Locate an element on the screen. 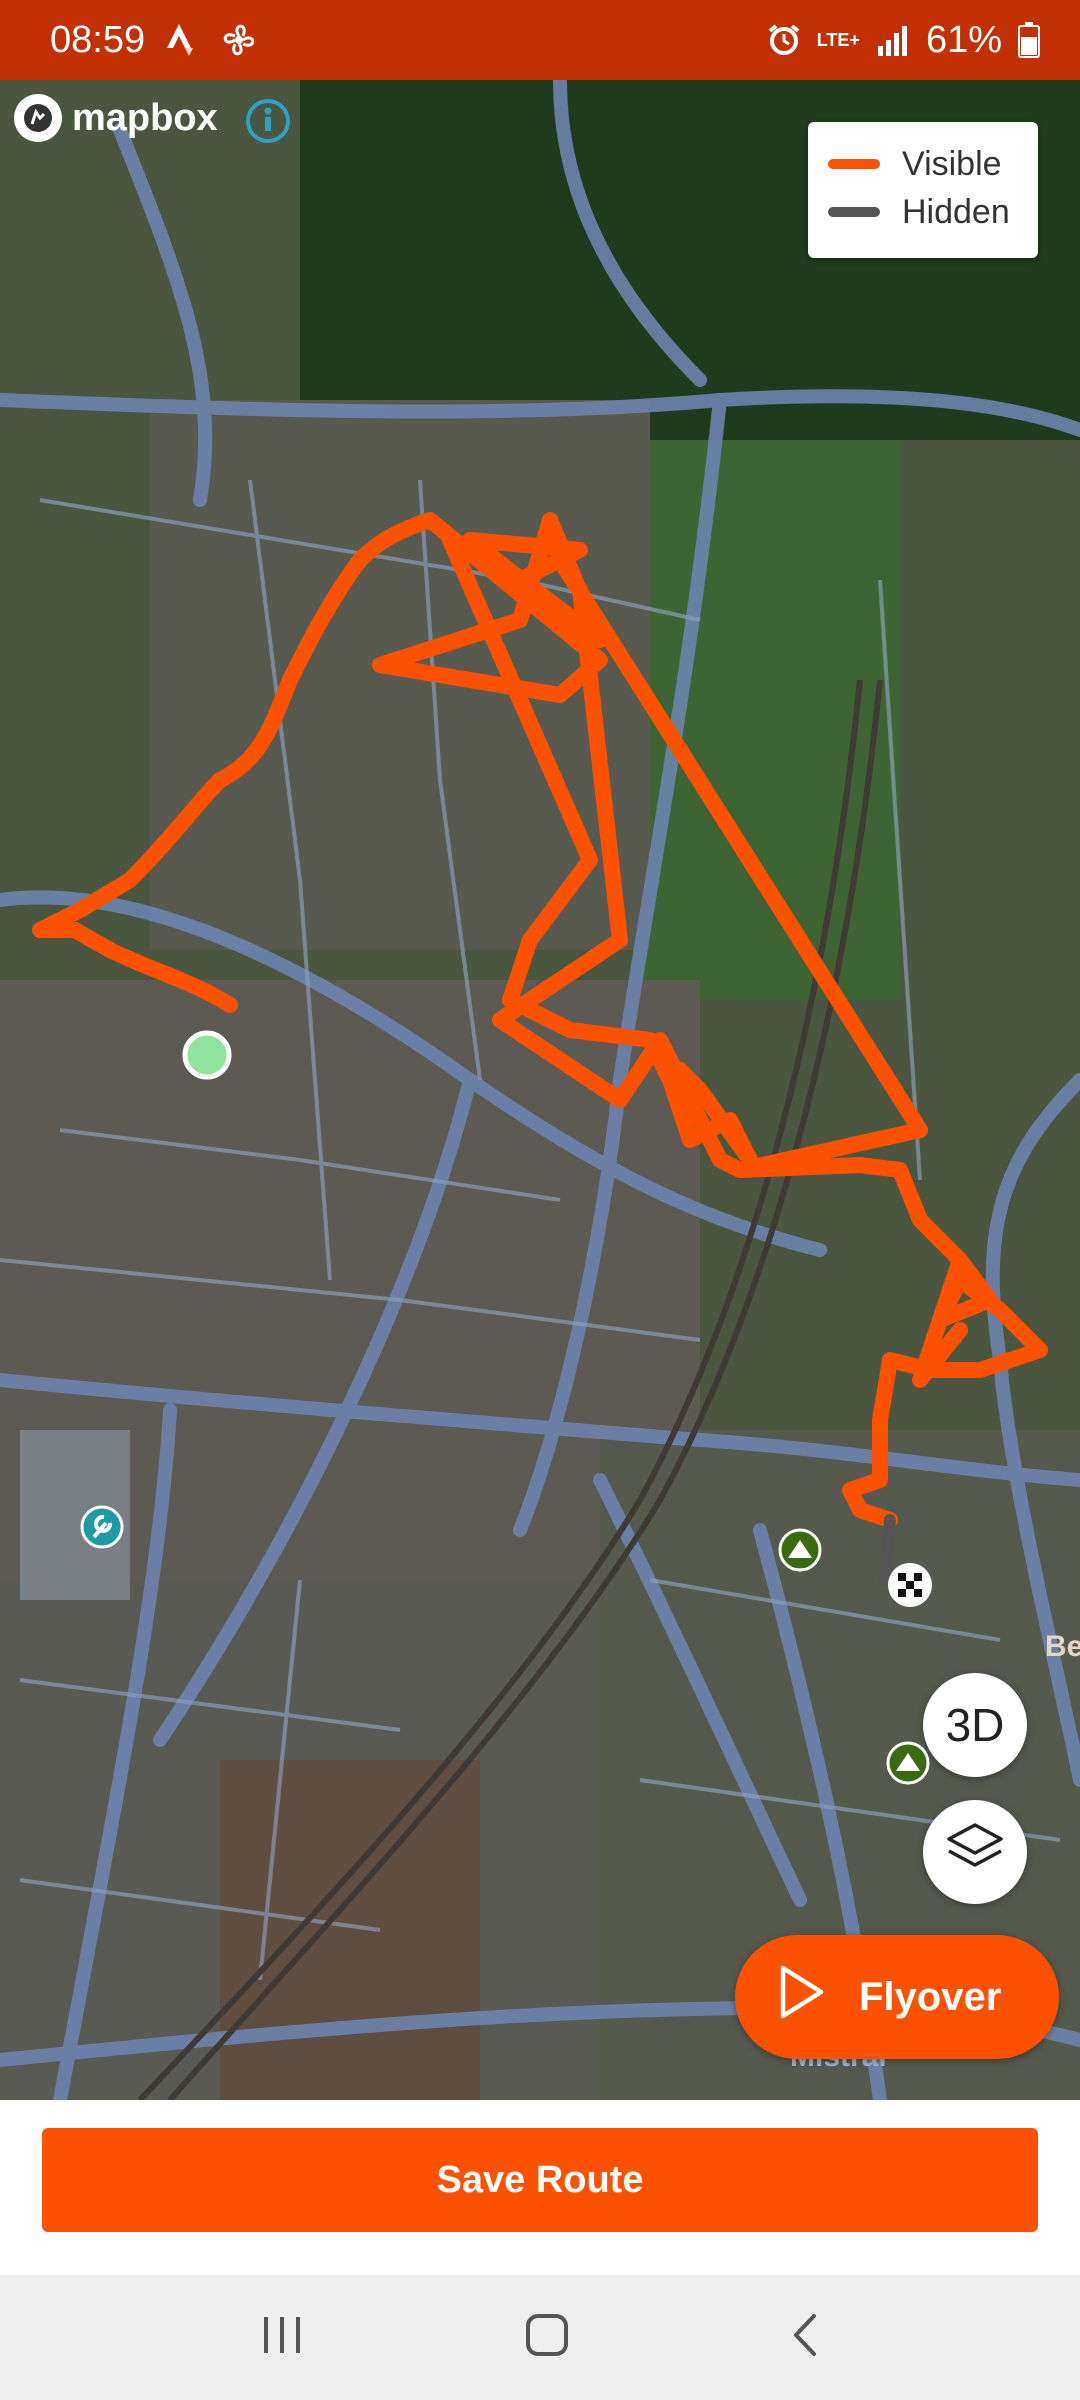  bottom-action-panel: Save Route is located at coordinates (540, 2187).